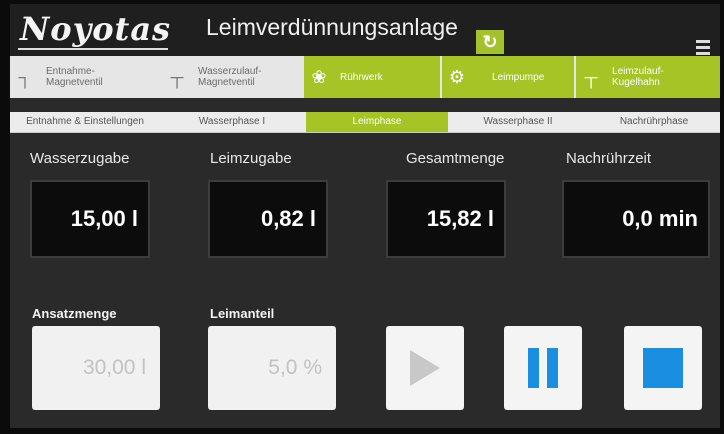 The image size is (724, 434). I want to click on wasserzugabe-label: Wasserzugabe, so click(80, 158).